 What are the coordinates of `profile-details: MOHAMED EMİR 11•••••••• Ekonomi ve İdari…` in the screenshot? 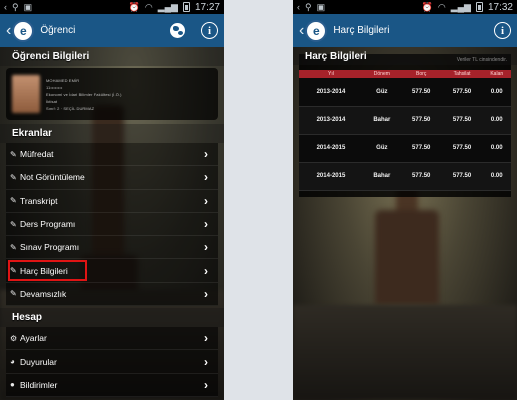 It's located at (84, 94).